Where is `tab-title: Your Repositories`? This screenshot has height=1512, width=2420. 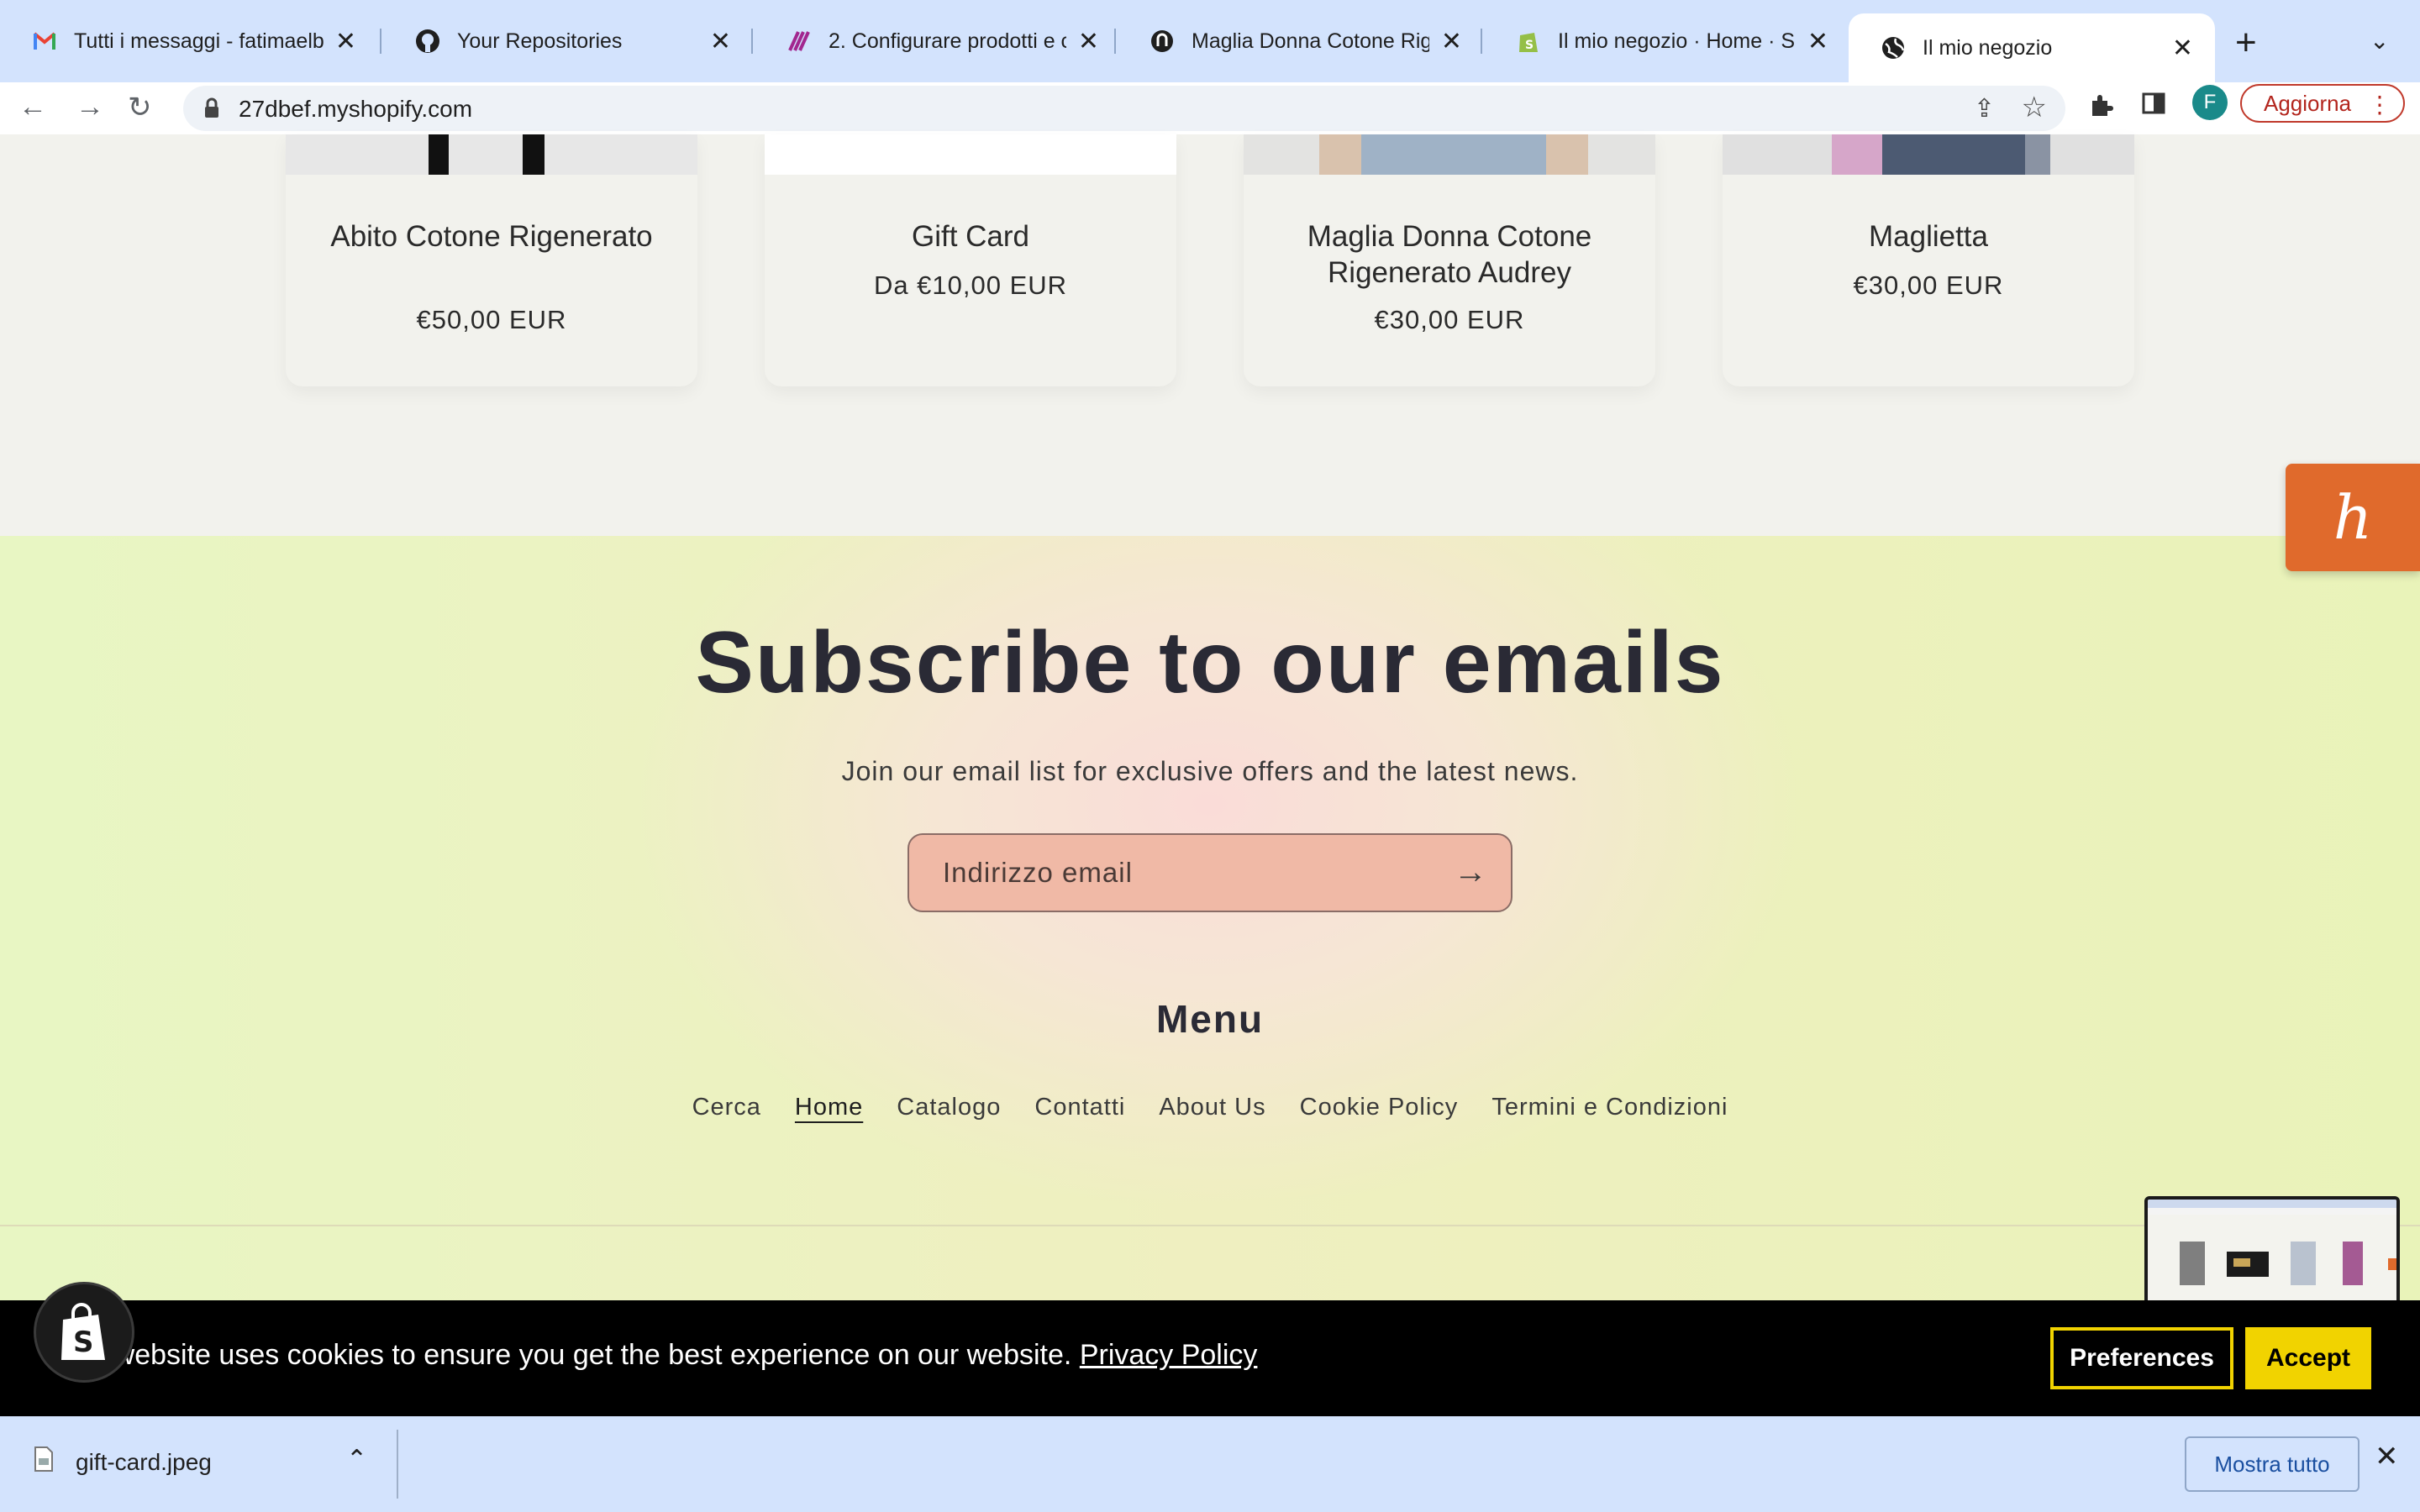 tab-title: Your Repositories is located at coordinates (540, 41).